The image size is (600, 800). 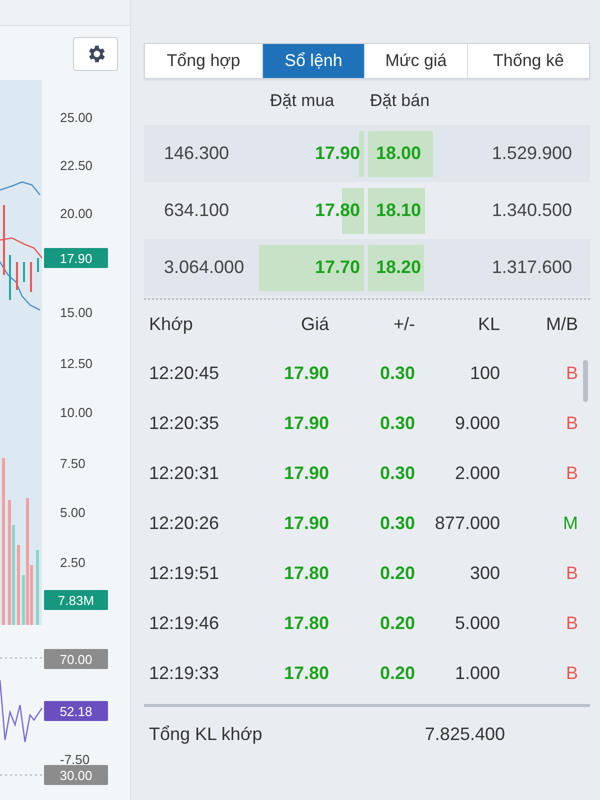 I want to click on column-header: KL, so click(x=488, y=324).